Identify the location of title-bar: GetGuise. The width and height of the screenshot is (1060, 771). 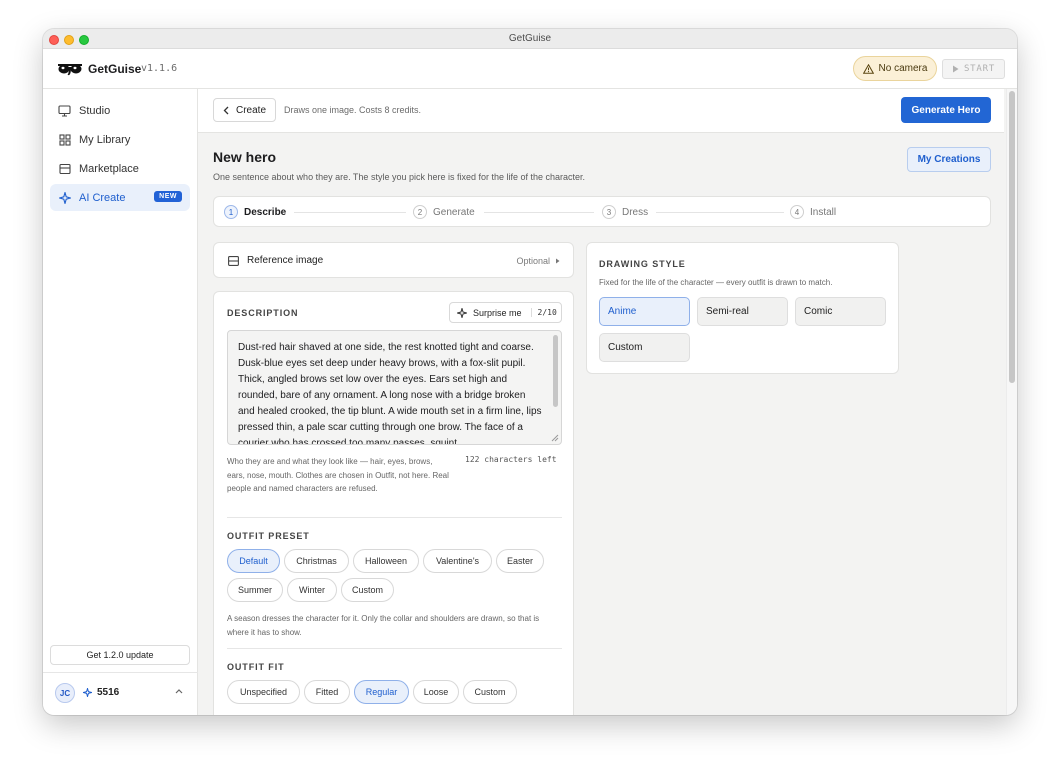
(530, 39).